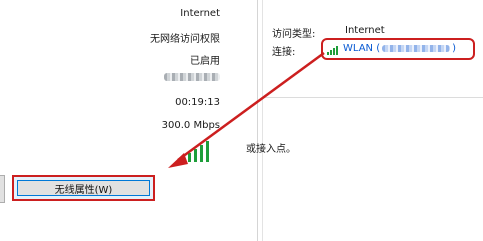 The width and height of the screenshot is (483, 241). I want to click on wifi-signal-icon, so click(334, 50).